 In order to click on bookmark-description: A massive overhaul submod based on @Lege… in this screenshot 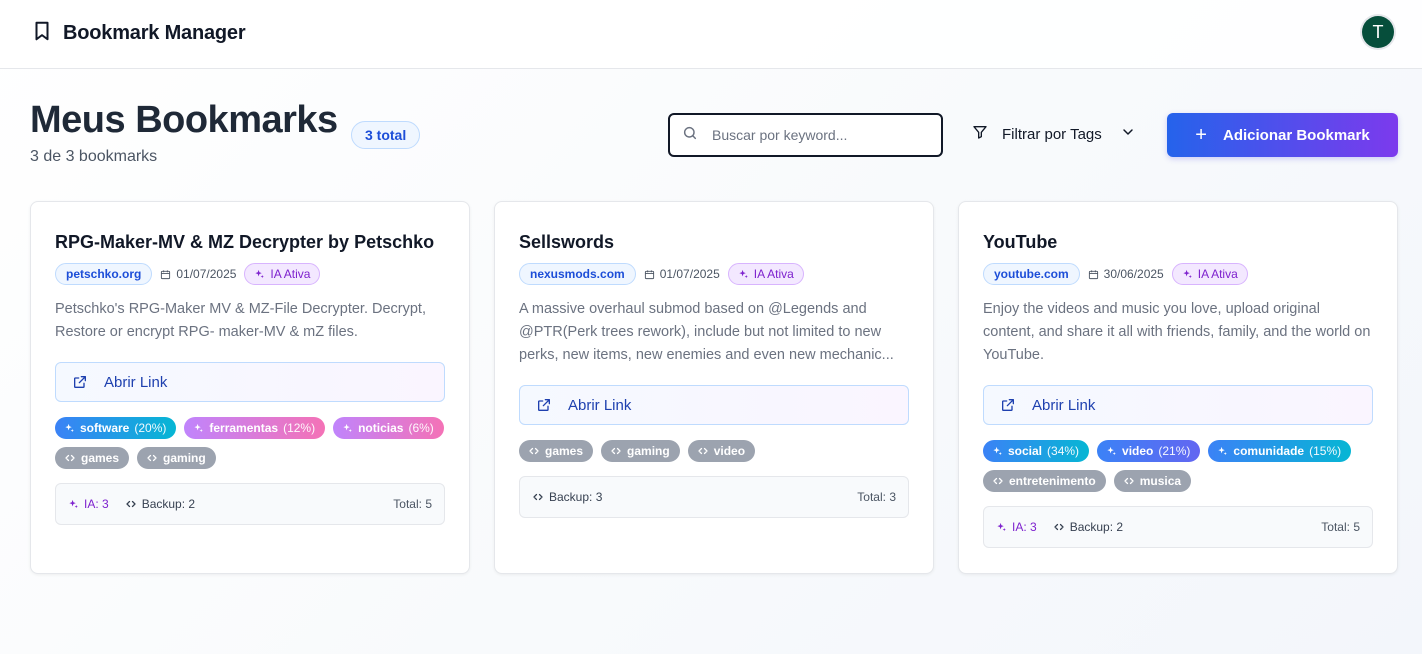, I will do `click(706, 332)`.